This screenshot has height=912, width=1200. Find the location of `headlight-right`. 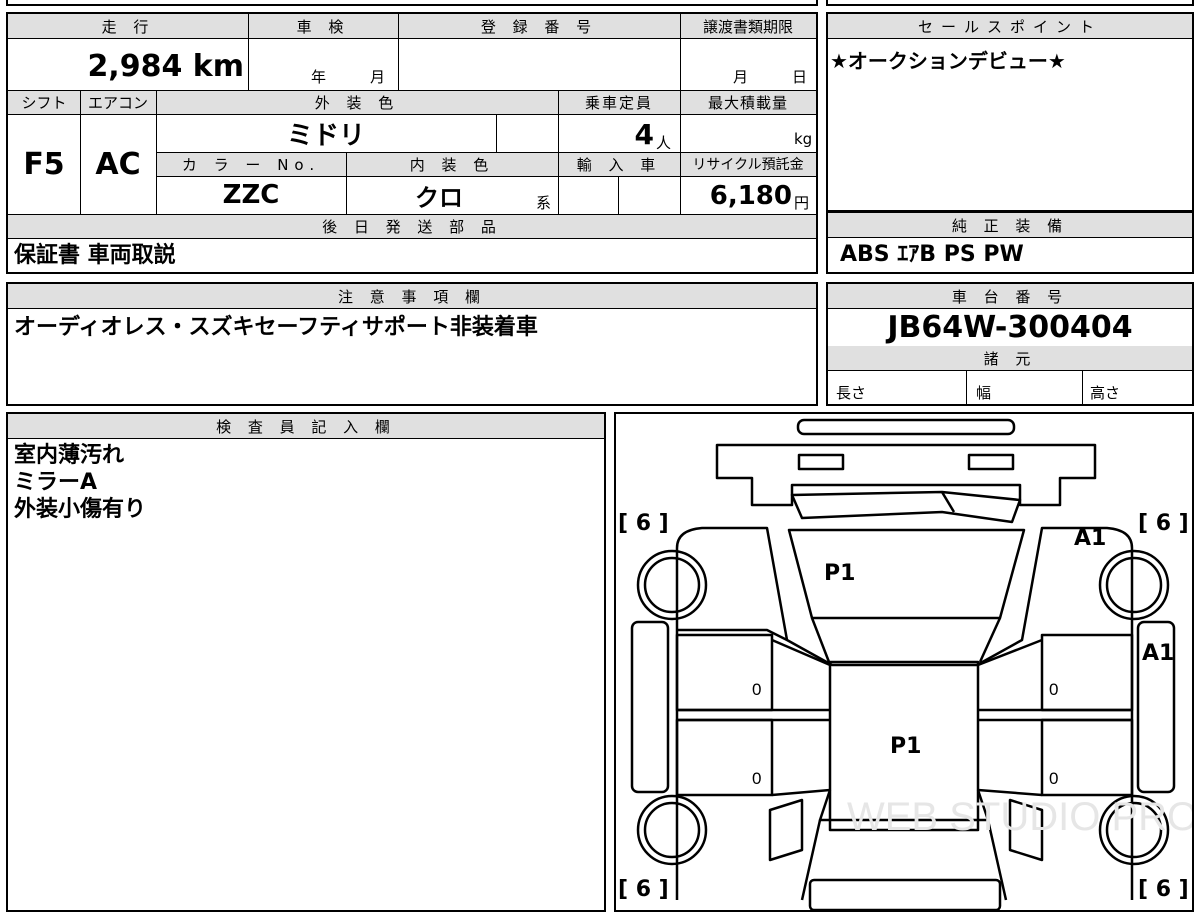

headlight-right is located at coordinates (991, 462).